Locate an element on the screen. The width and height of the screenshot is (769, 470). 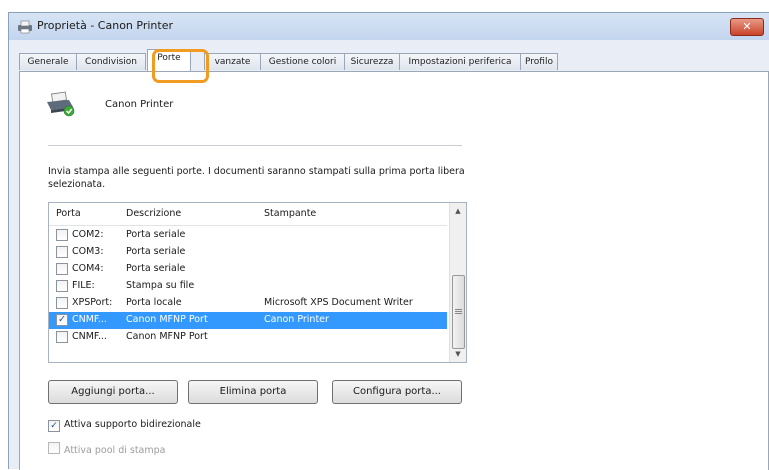
pooling-option: Attiva pool di stampa is located at coordinates (107, 448).